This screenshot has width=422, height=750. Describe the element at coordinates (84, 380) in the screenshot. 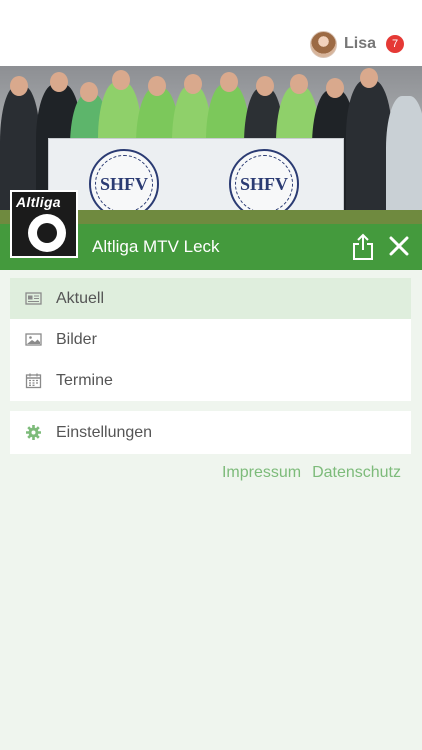

I see `menu-item-label: Termine` at that location.